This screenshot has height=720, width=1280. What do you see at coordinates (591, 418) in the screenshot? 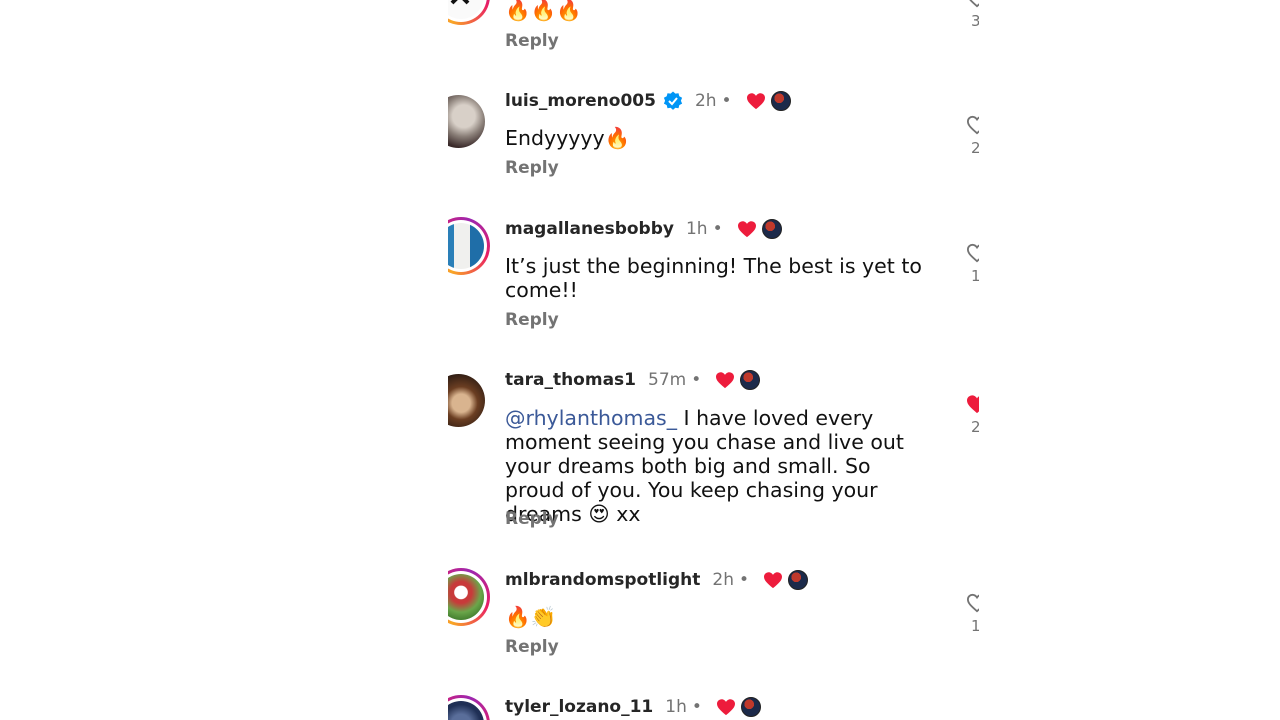
I see `mention-link: @rhylanthomas_` at bounding box center [591, 418].